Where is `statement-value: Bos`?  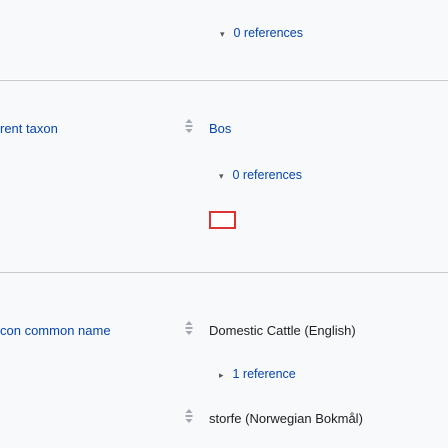 statement-value: Bos is located at coordinates (220, 128).